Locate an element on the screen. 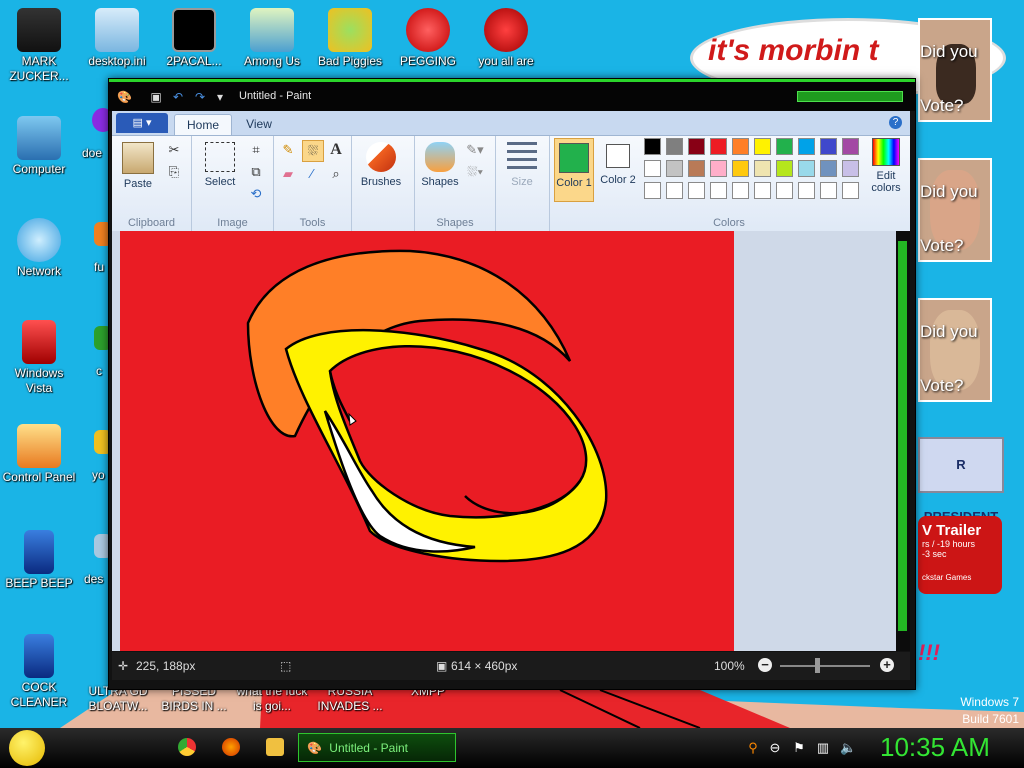 This screenshot has height=768, width=1024. desktop-icon-bad-piggies: Bad Piggies is located at coordinates (350, 38).